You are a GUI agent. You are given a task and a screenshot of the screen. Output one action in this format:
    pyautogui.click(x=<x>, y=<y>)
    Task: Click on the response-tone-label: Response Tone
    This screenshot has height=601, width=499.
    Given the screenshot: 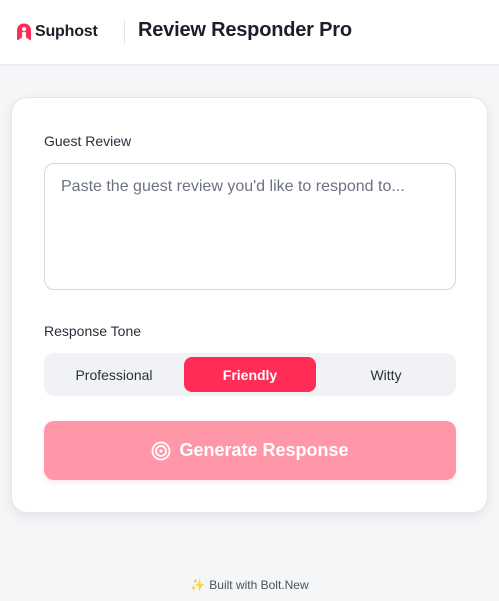 What is the action you would take?
    pyautogui.click(x=93, y=331)
    